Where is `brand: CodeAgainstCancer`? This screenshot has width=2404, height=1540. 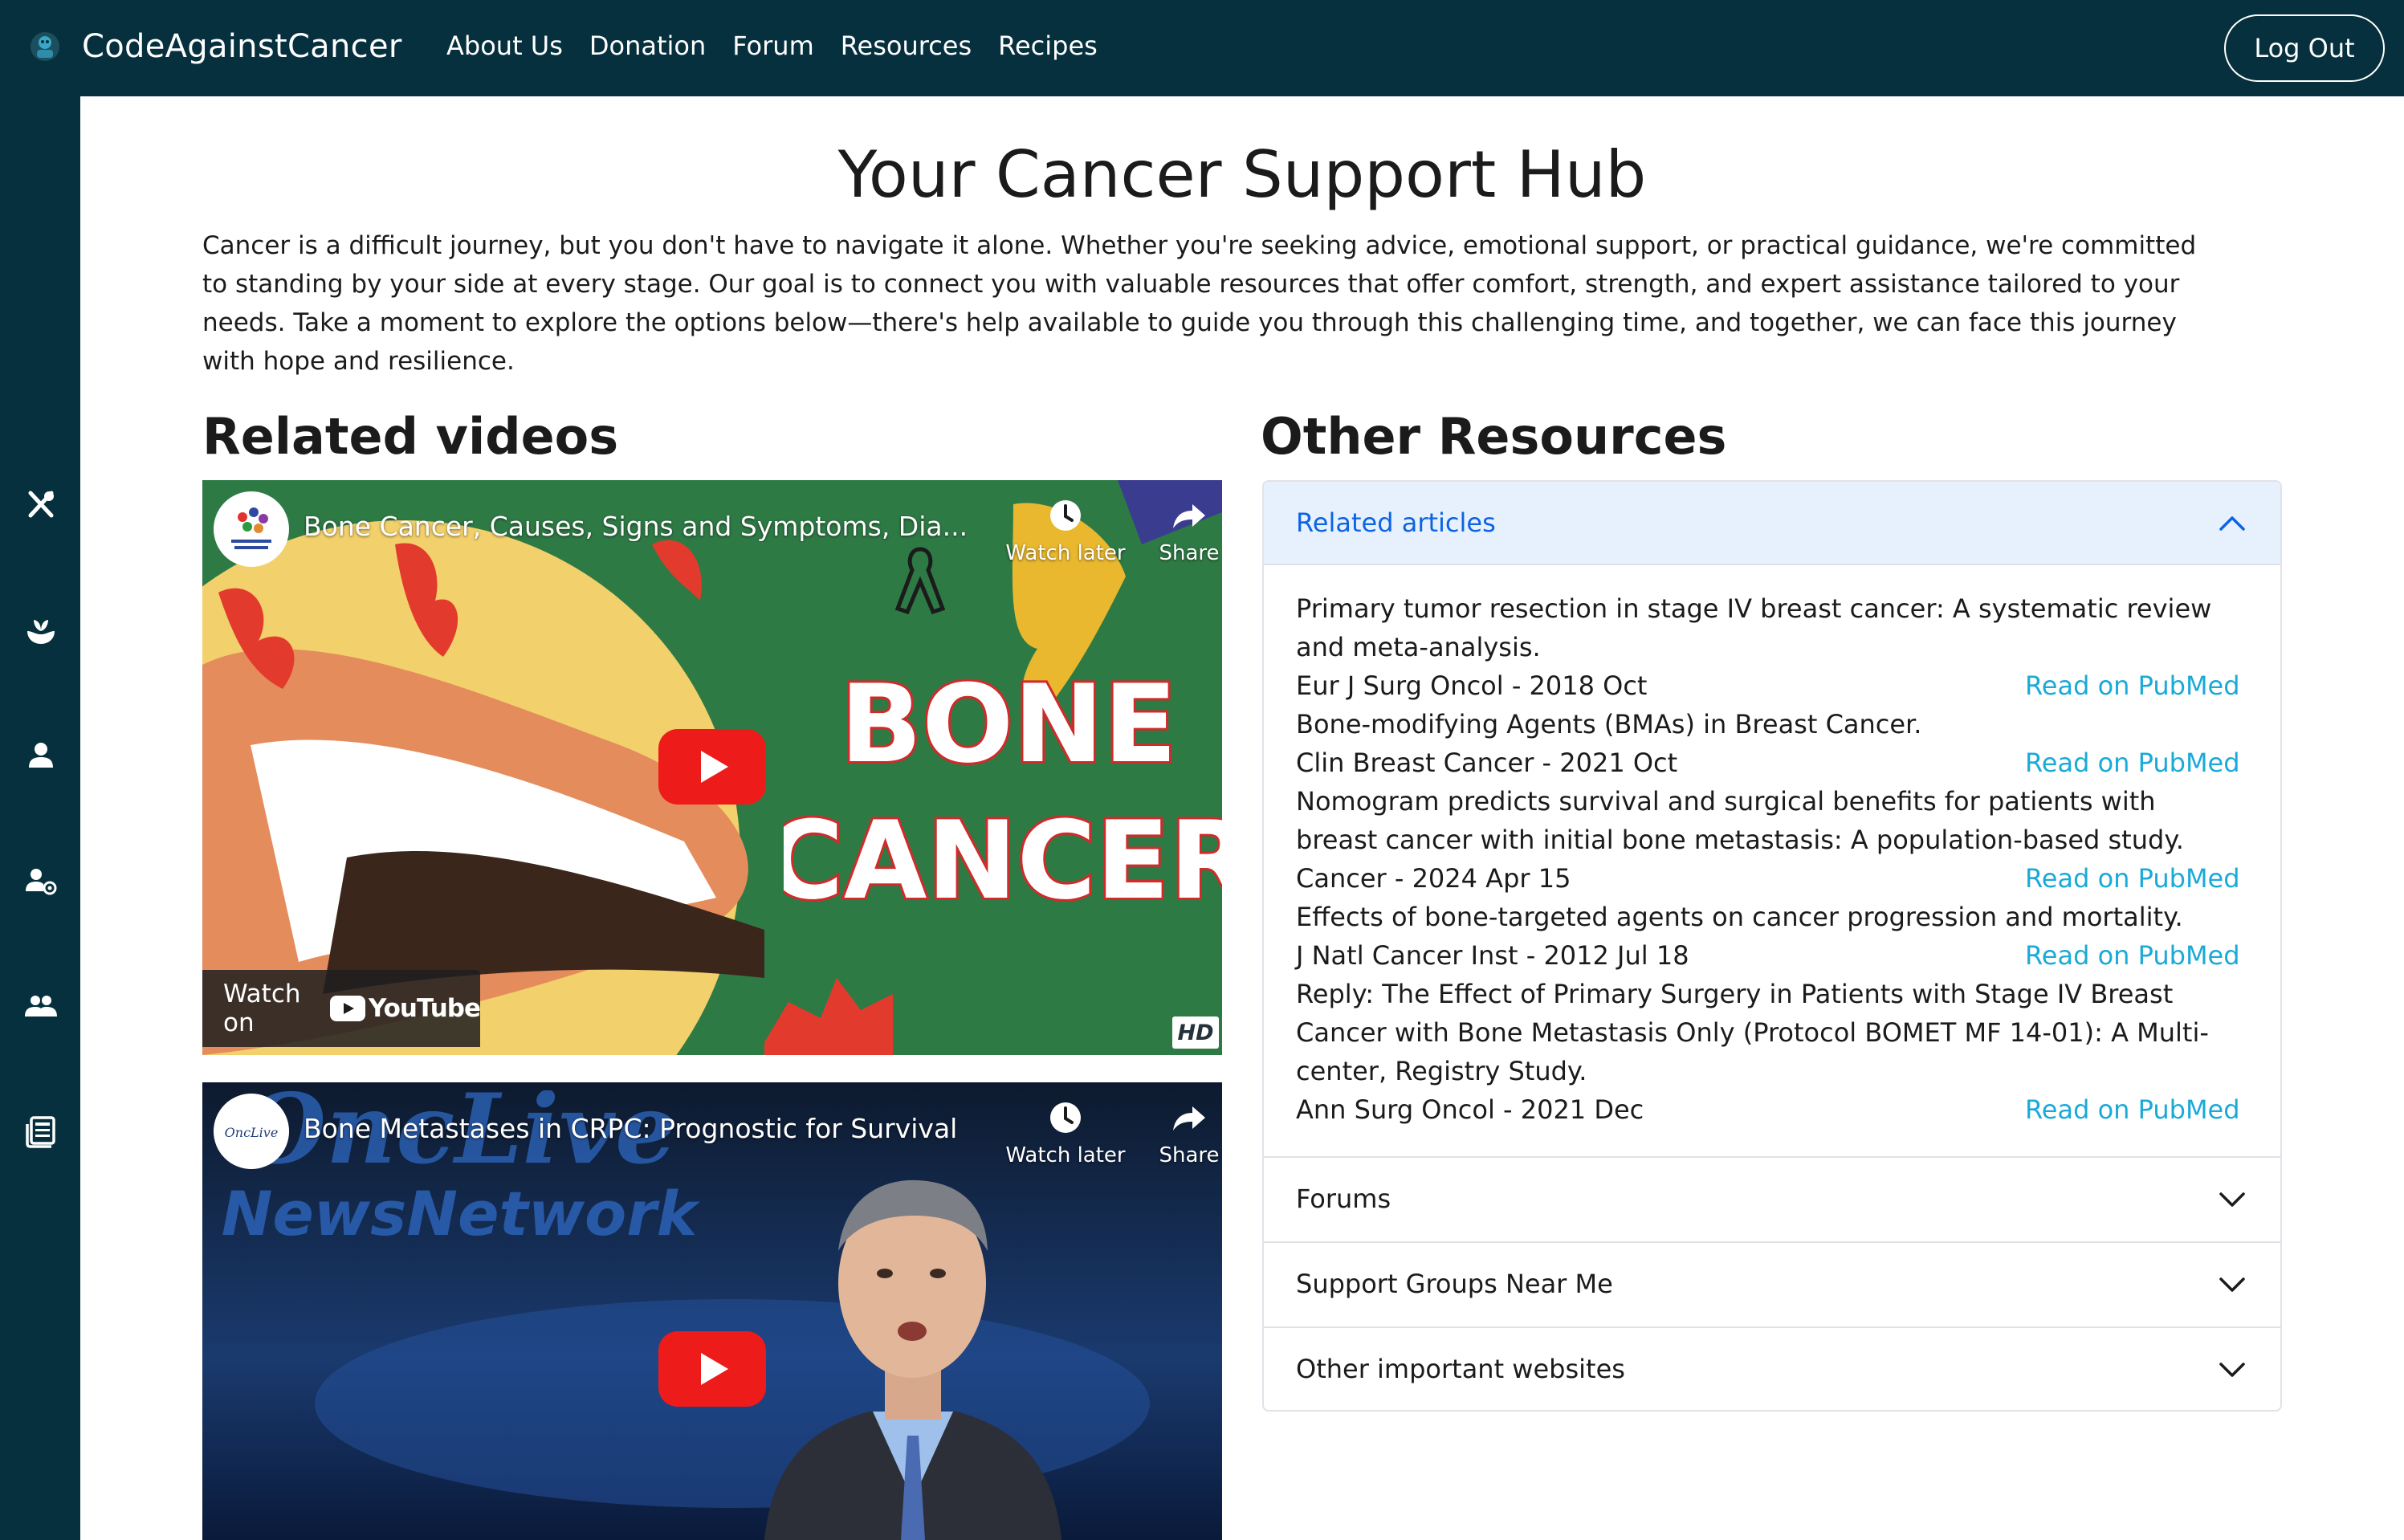
brand: CodeAgainstCancer is located at coordinates (214, 46).